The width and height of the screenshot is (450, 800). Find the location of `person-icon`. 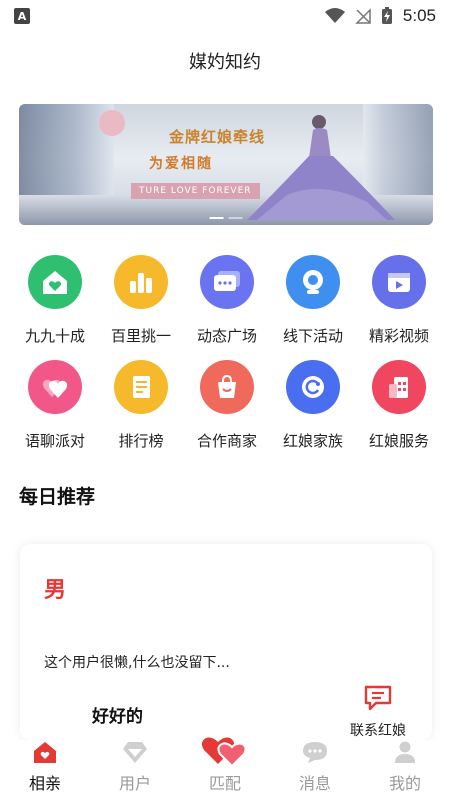

person-icon is located at coordinates (405, 752).